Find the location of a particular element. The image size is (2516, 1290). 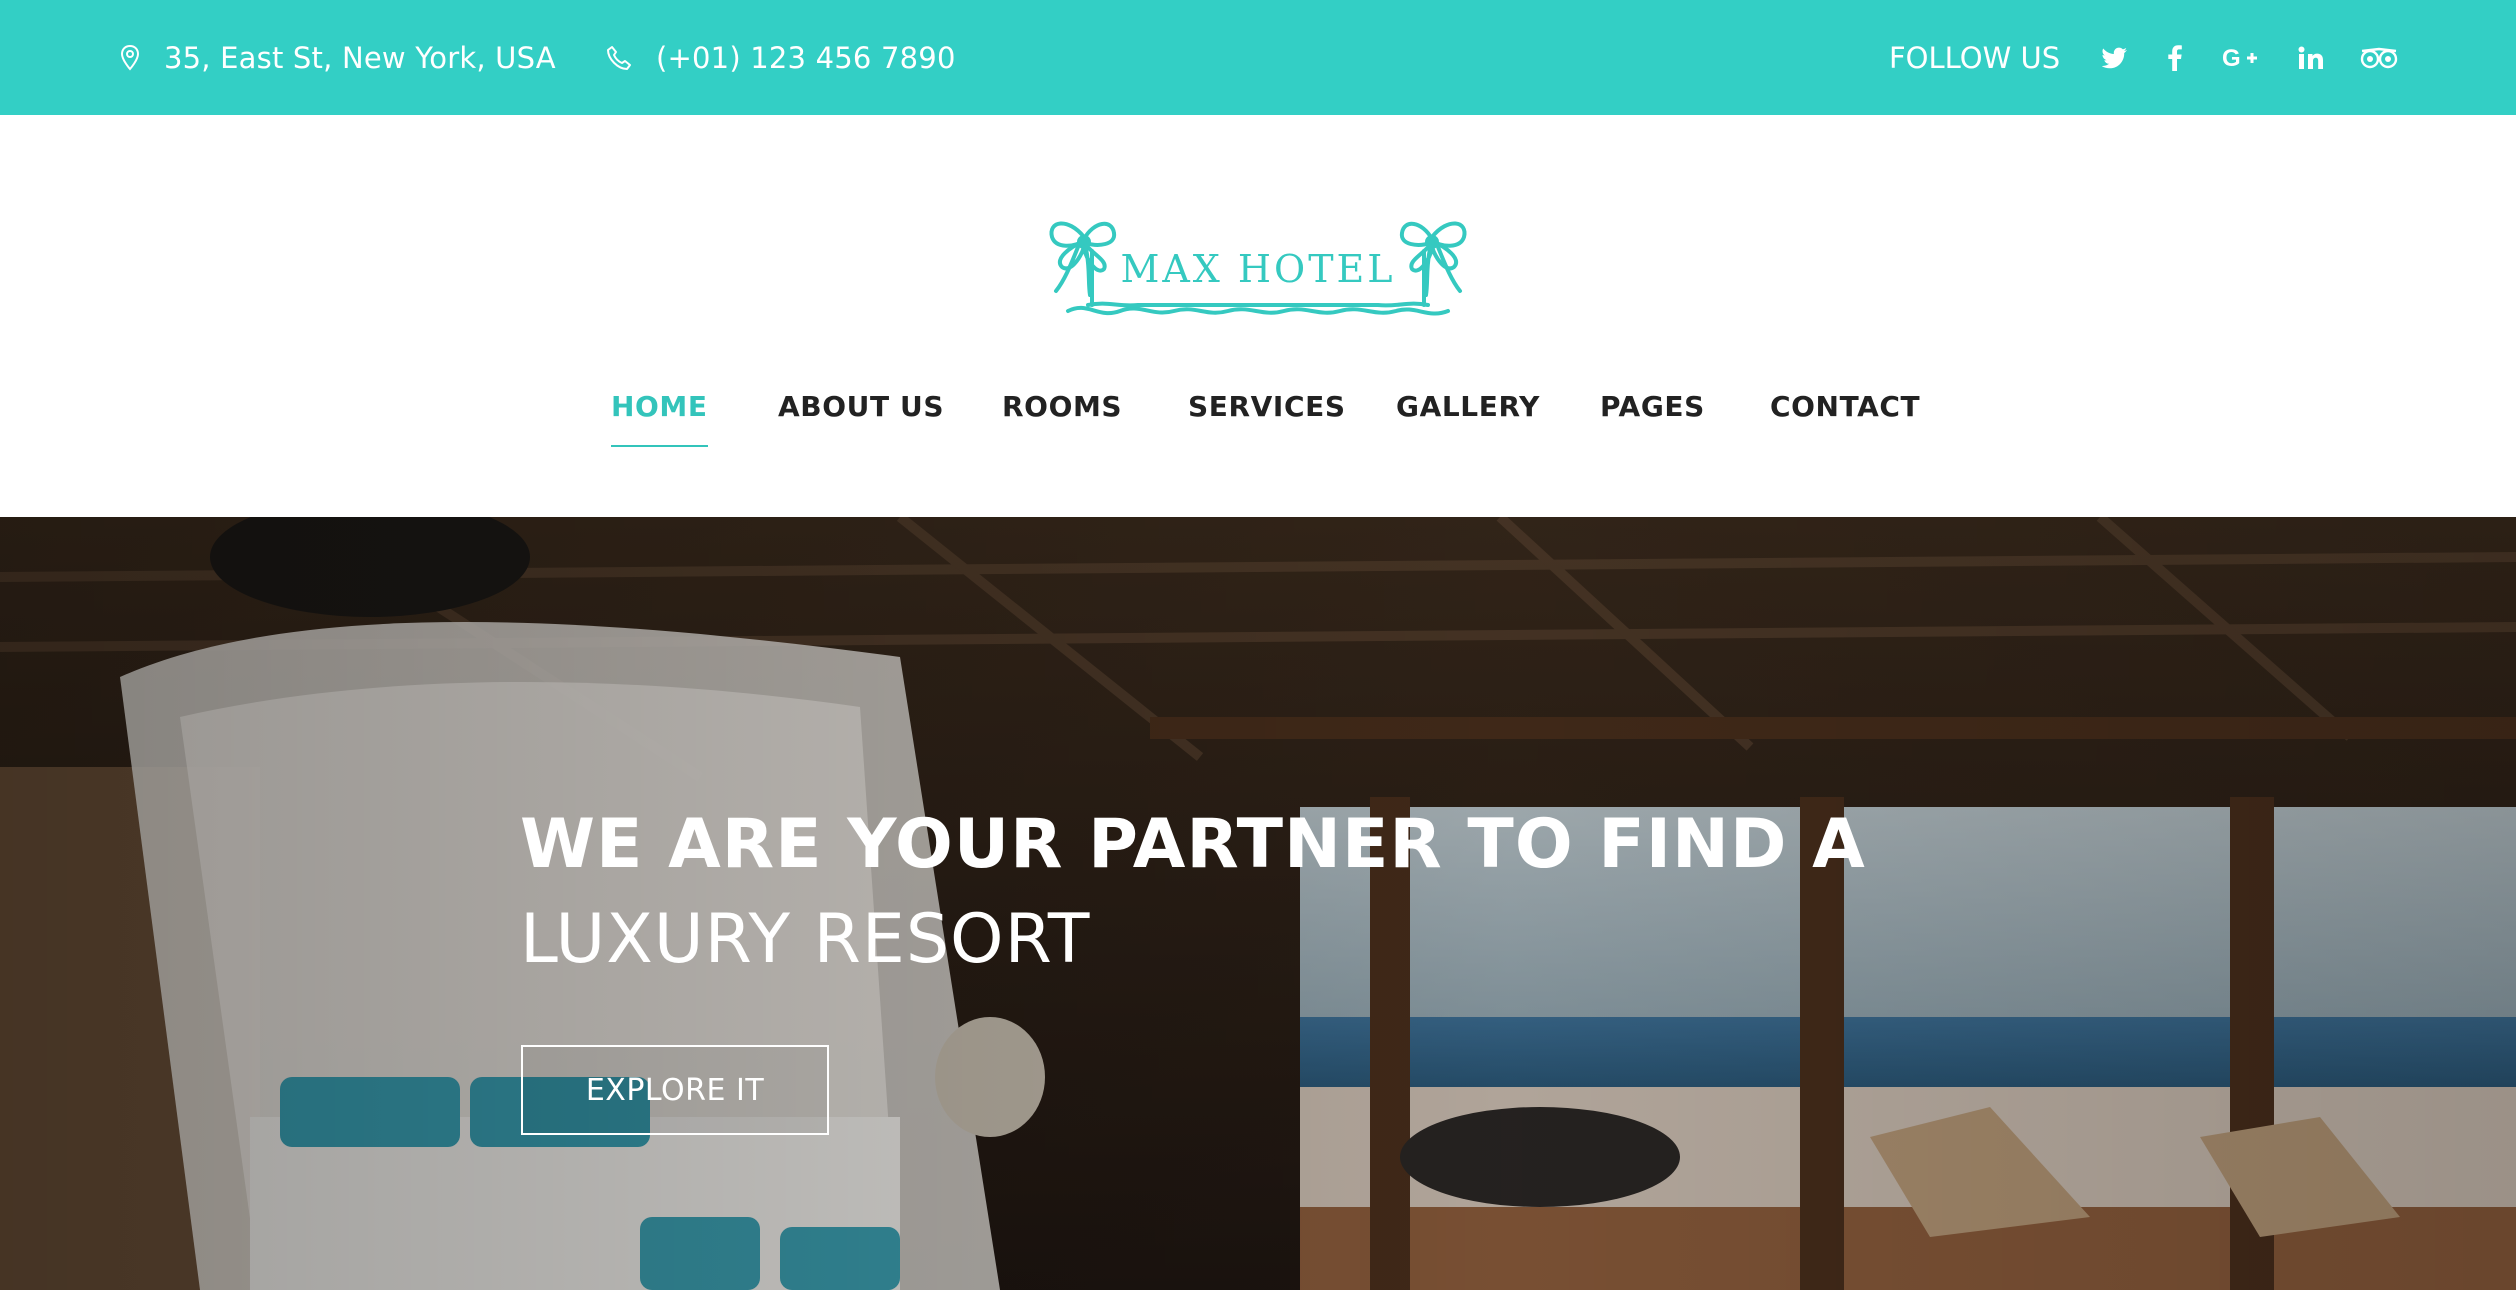

facebook-icon is located at coordinates (2175, 57).